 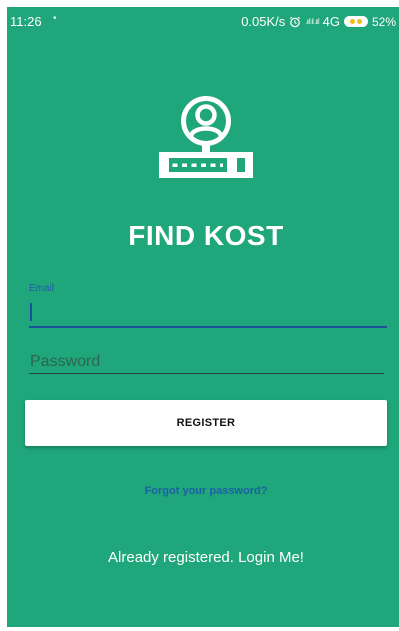 I want to click on user-router-icon, so click(x=206, y=137).